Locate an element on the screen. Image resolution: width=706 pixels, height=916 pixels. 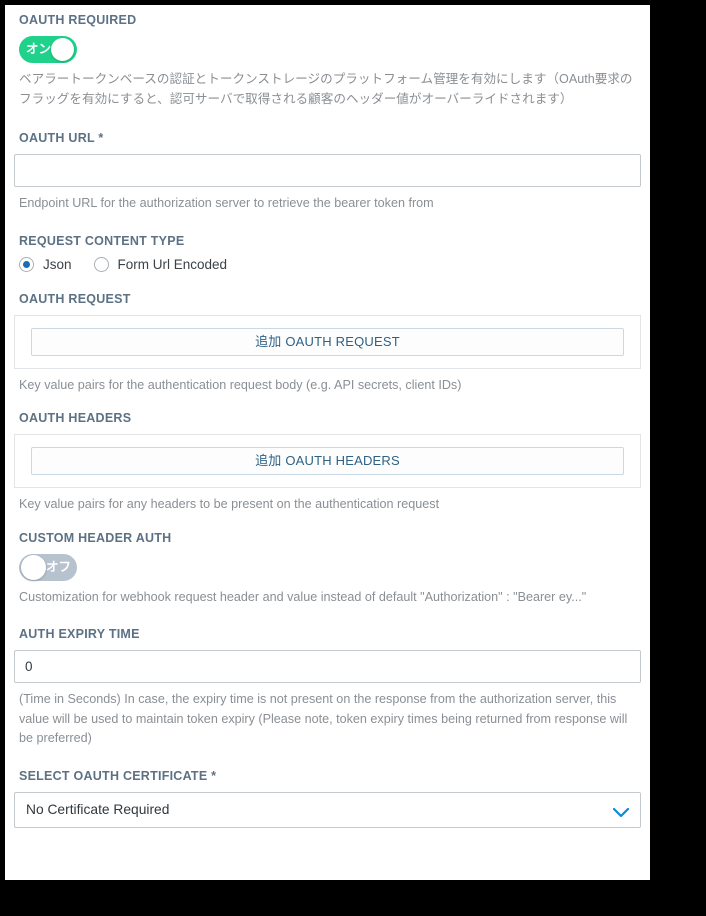
select-oauth-certificate-label: SELECT OAUTH CERTIFICATE * is located at coordinates (118, 775).